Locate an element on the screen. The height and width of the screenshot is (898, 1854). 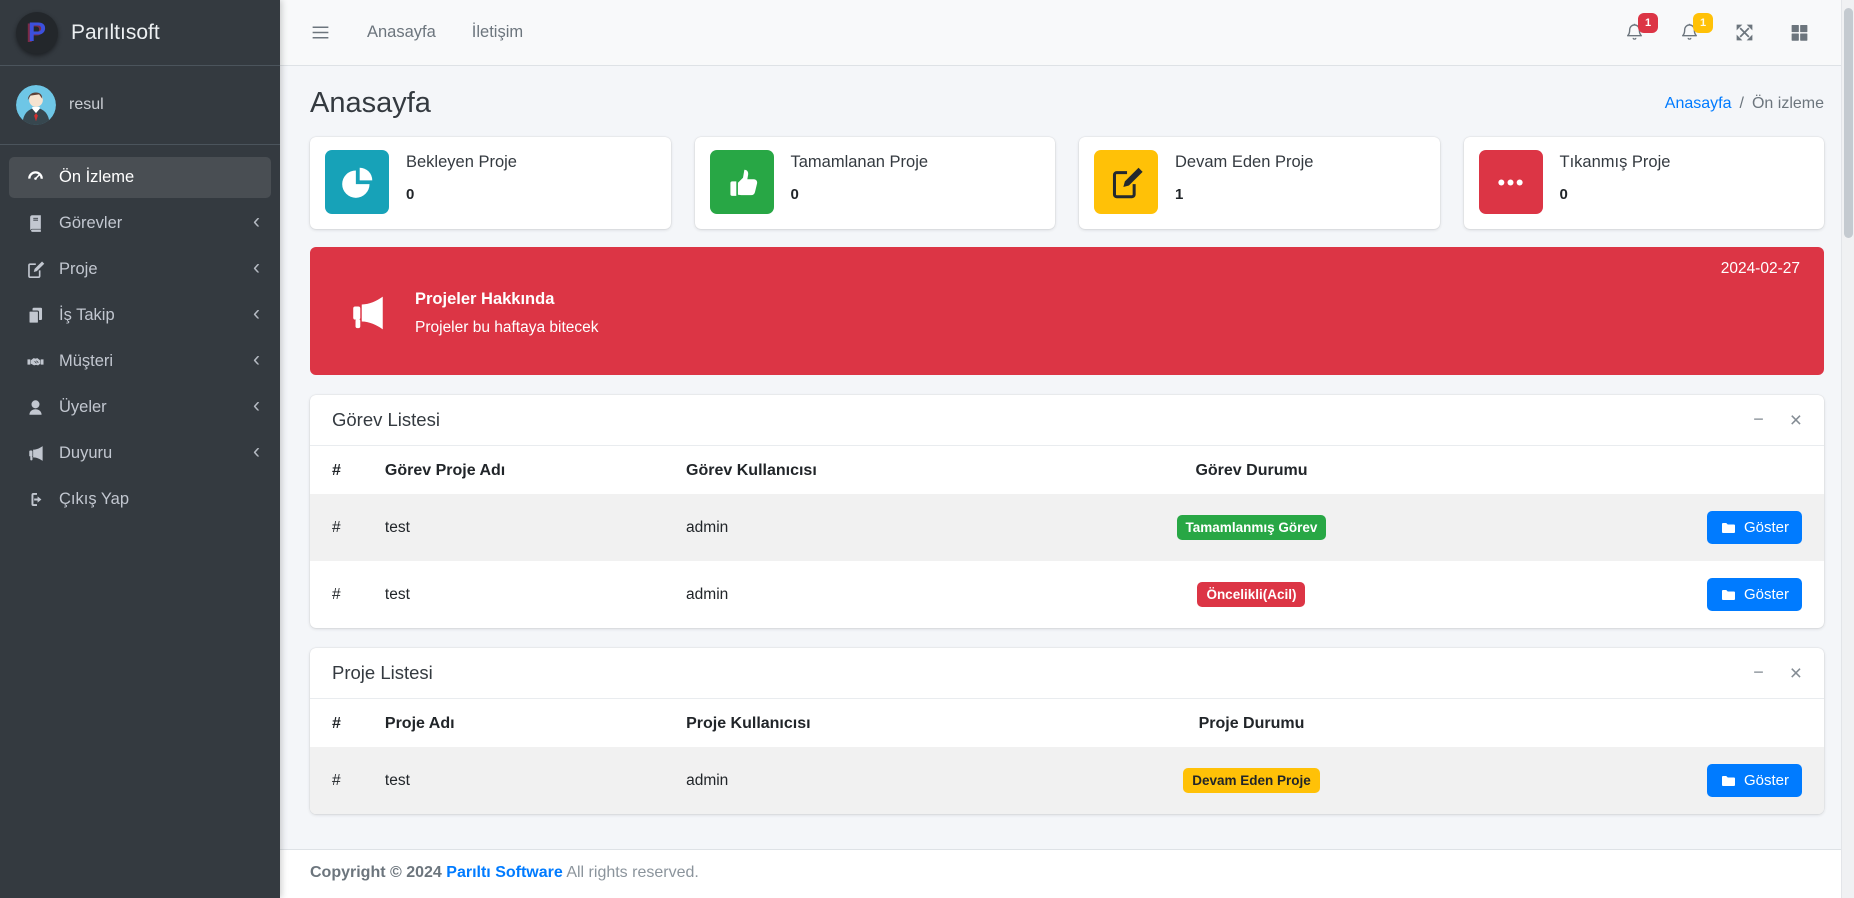
sidebar-item-musteri: Müşteri is located at coordinates (140, 361).